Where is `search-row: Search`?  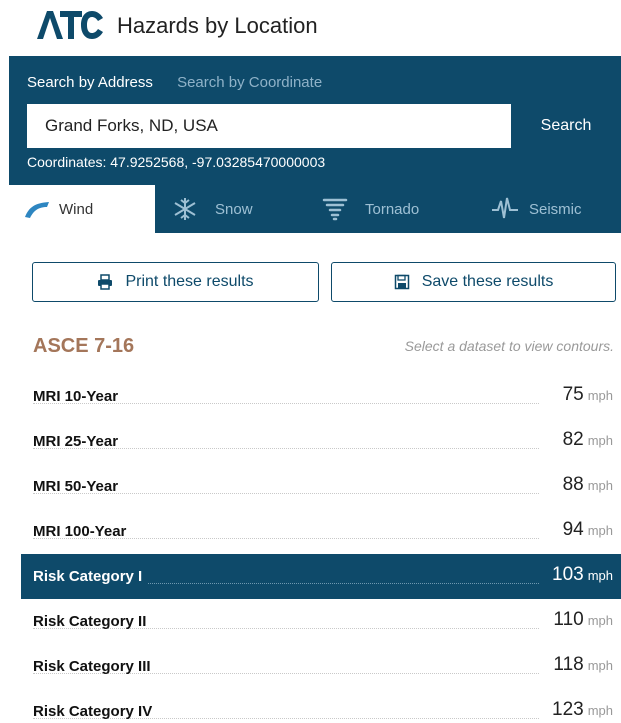
search-row: Search is located at coordinates (324, 126).